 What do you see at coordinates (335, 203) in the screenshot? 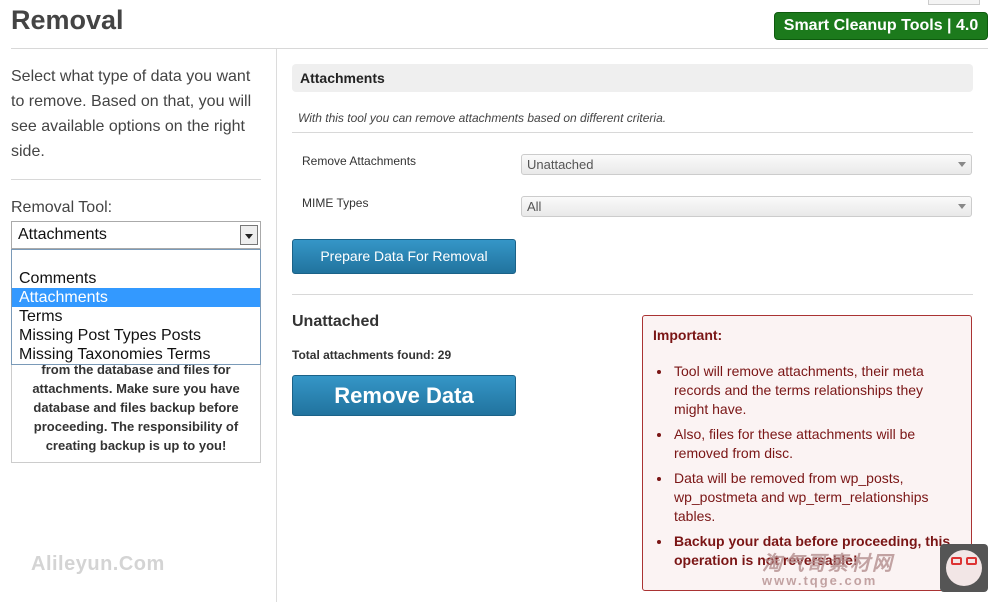
I see `mime-types-label: MIME Types` at bounding box center [335, 203].